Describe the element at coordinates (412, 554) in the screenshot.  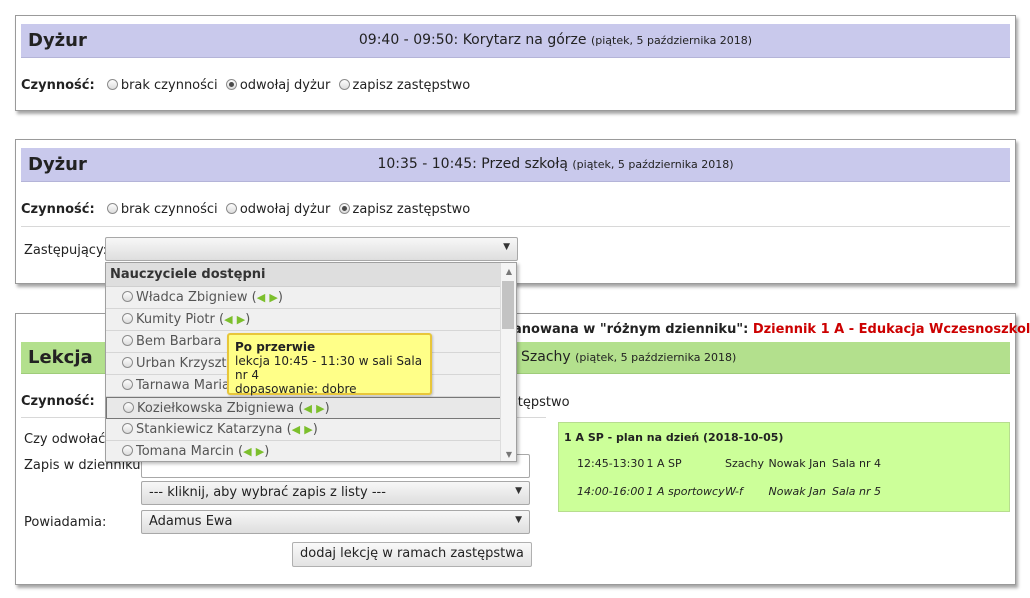
I see `add-lesson-button: dodaj lekcję w ramach zastępstwa` at that location.